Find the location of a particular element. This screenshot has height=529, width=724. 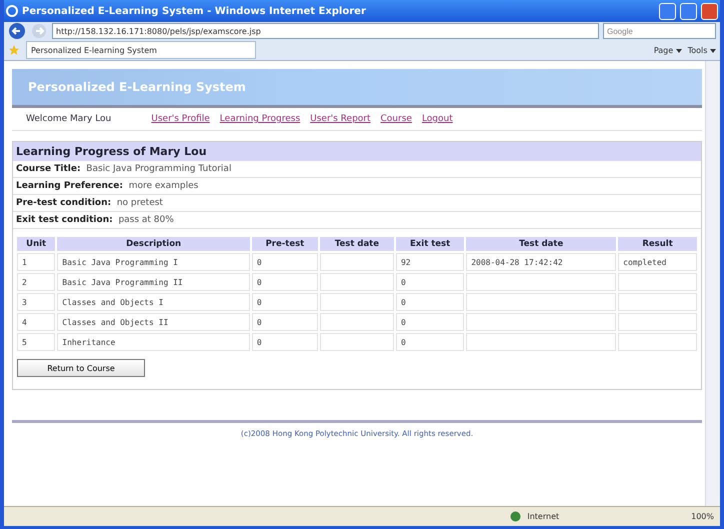

info-row: Learning Preference: more examples is located at coordinates (357, 186).